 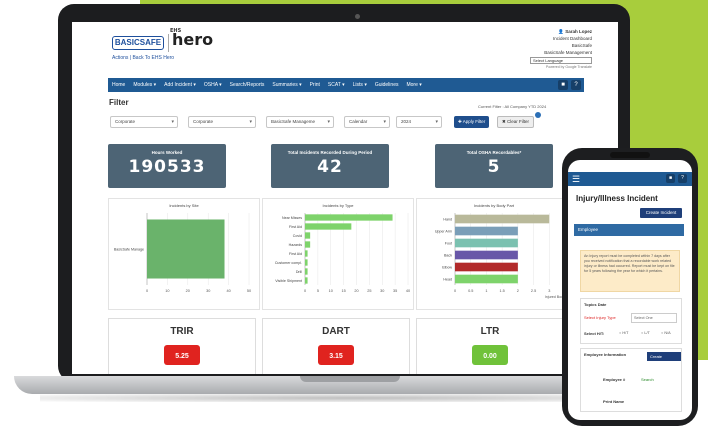 I want to click on metric-title: LTR, so click(x=490, y=331).